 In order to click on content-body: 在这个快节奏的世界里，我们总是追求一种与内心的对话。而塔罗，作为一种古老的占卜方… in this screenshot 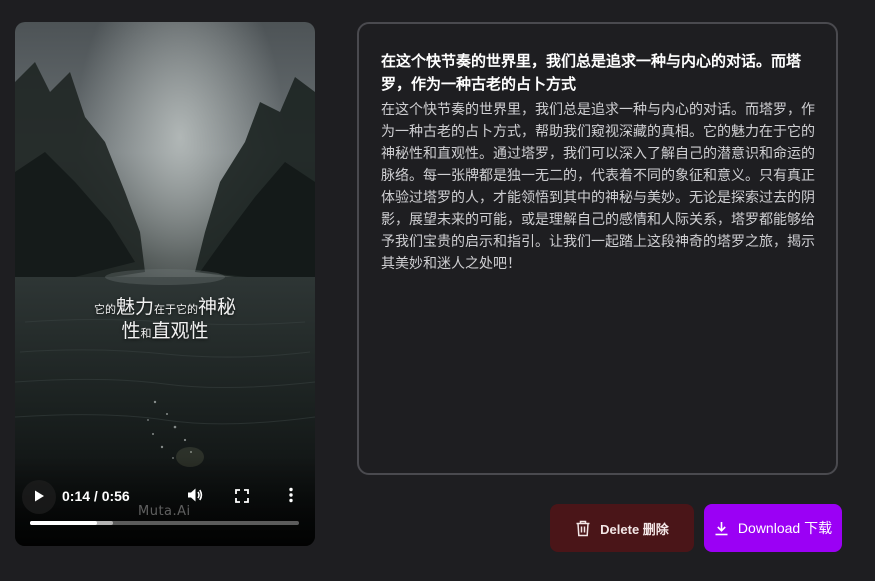, I will do `click(598, 187)`.